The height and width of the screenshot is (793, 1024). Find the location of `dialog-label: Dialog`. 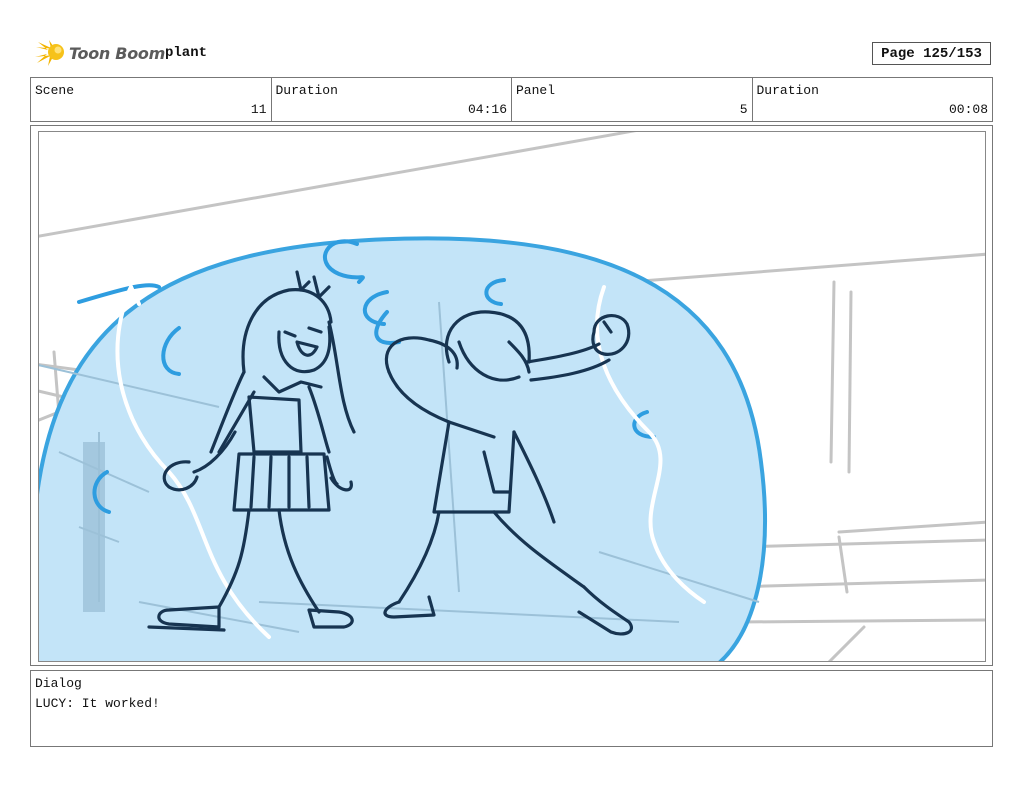

dialog-label: Dialog is located at coordinates (58, 683).